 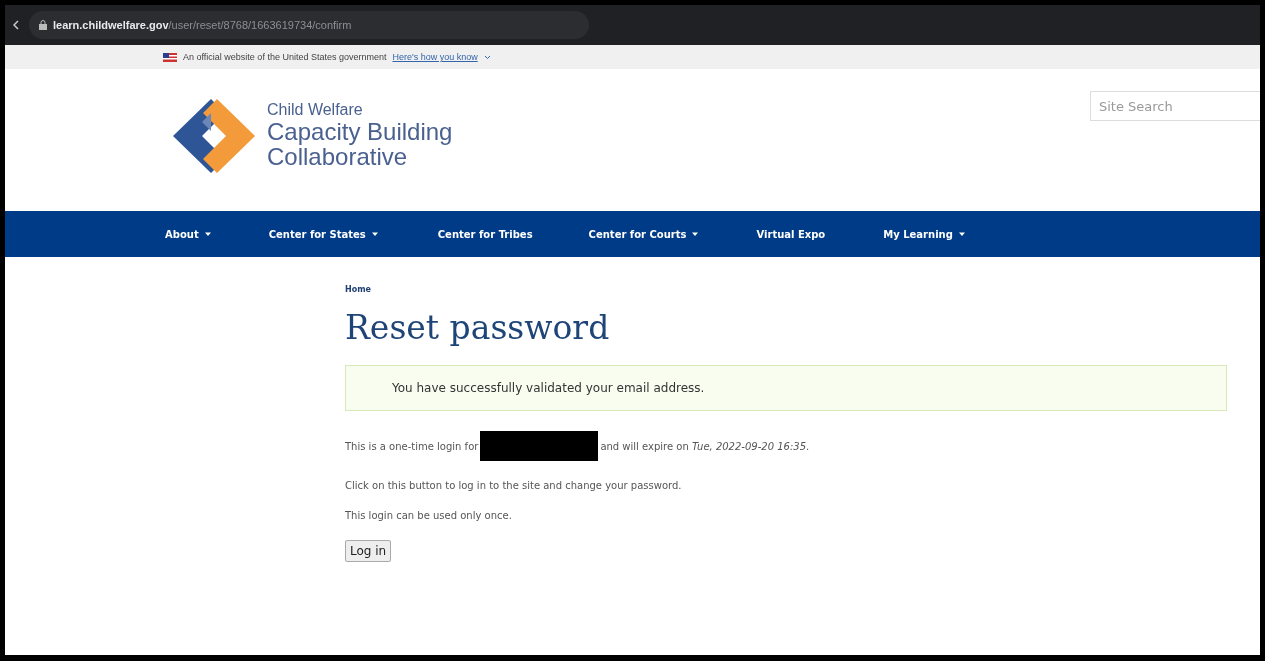 What do you see at coordinates (485, 234) in the screenshot?
I see `nav-item: Center for Tribes` at bounding box center [485, 234].